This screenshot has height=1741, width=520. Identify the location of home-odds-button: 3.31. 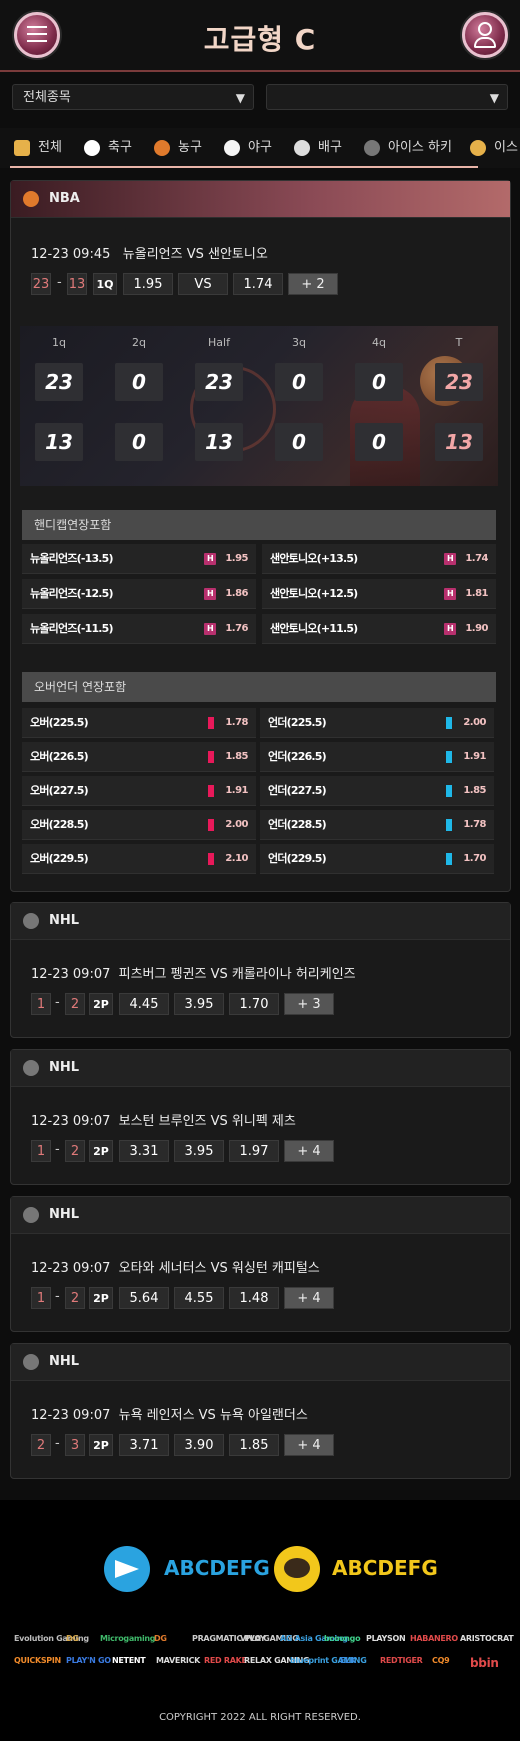
(144, 1151).